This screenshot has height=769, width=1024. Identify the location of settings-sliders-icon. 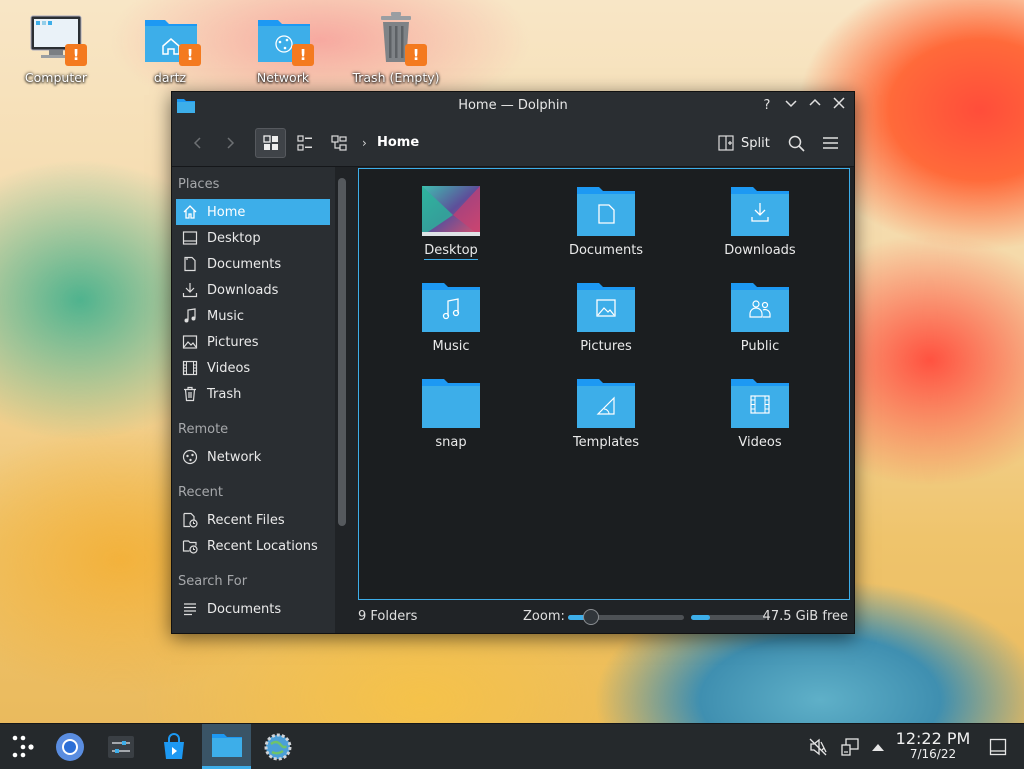
(121, 746).